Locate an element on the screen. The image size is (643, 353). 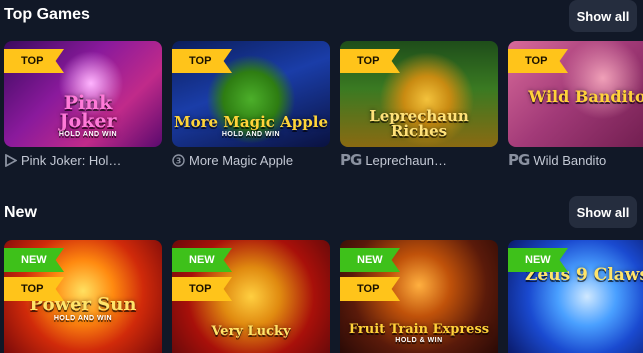
game-card-very-lucky: Very Lucky NEW TOP is located at coordinates (251, 296).